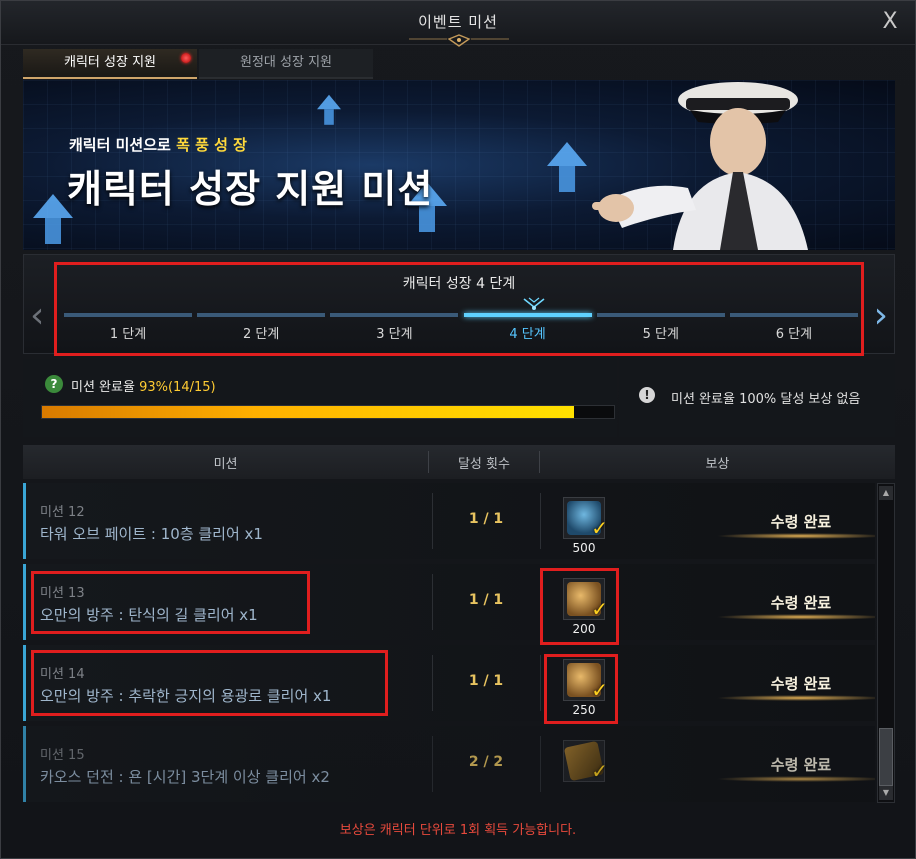 The height and width of the screenshot is (859, 916). I want to click on reward-info-panel: ! 미션 완료율 100% 달성 보상 없음, so click(757, 398).